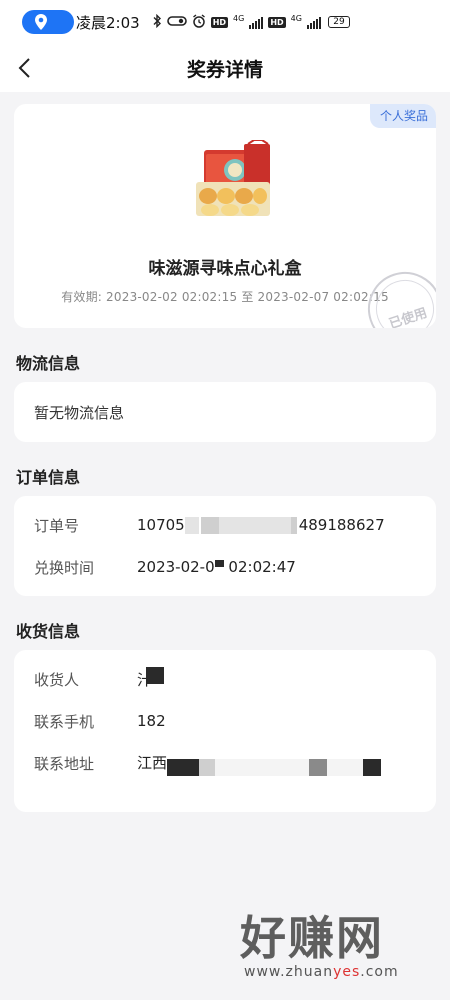 This screenshot has height=1000, width=450. I want to click on exchange-time-end: 02:02:47, so click(262, 567).